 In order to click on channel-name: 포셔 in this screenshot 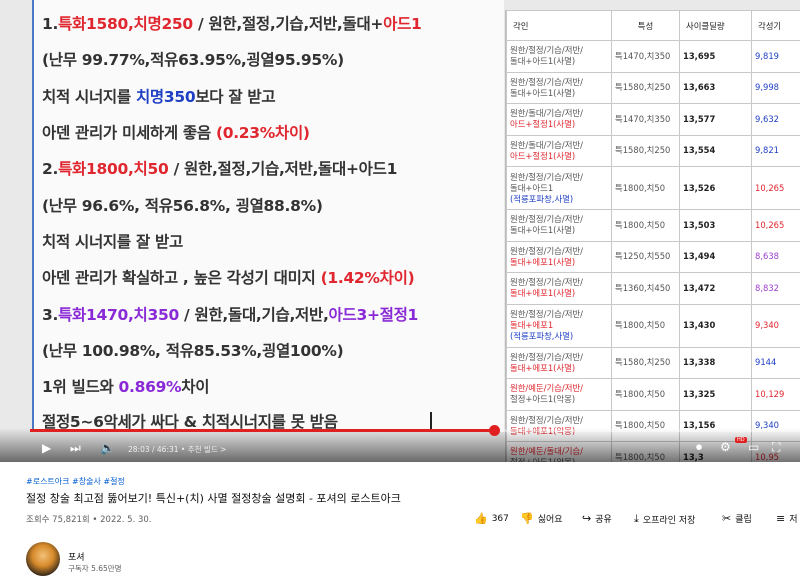, I will do `click(76, 556)`.